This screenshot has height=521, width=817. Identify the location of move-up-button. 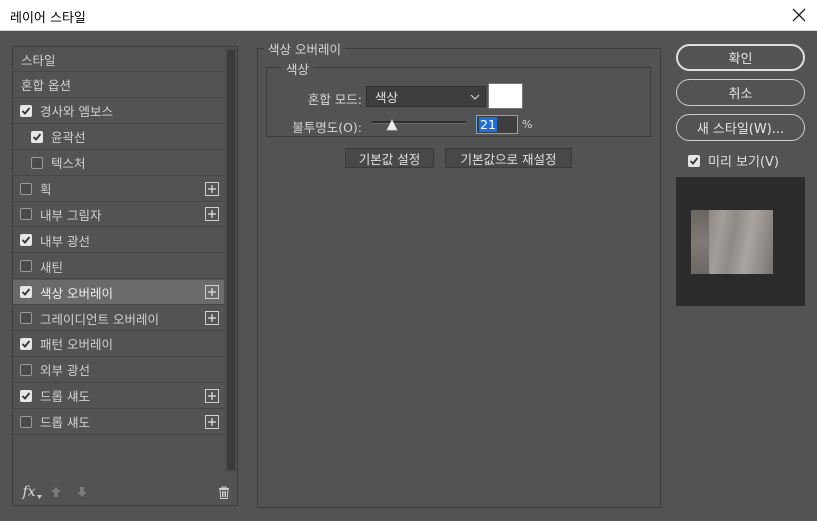
(56, 492).